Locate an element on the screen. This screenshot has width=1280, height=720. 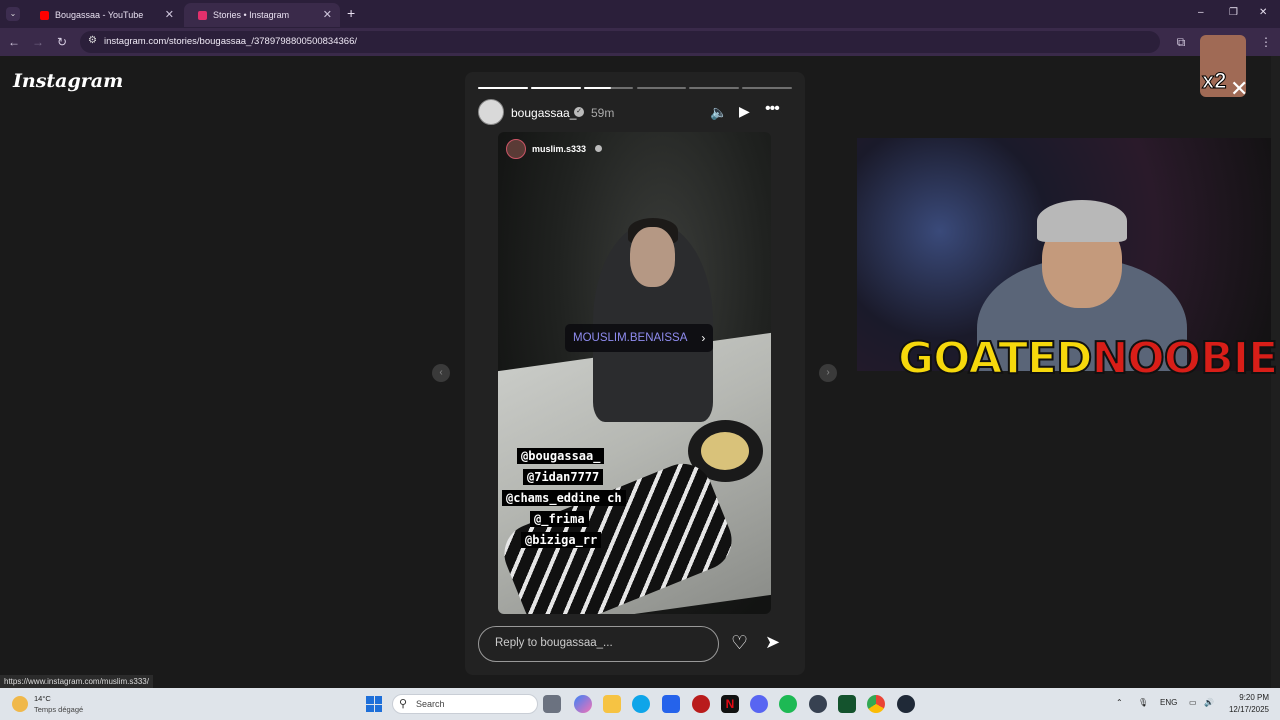
tab-instagram: Stories • Instagram ✕ is located at coordinates (262, 15).